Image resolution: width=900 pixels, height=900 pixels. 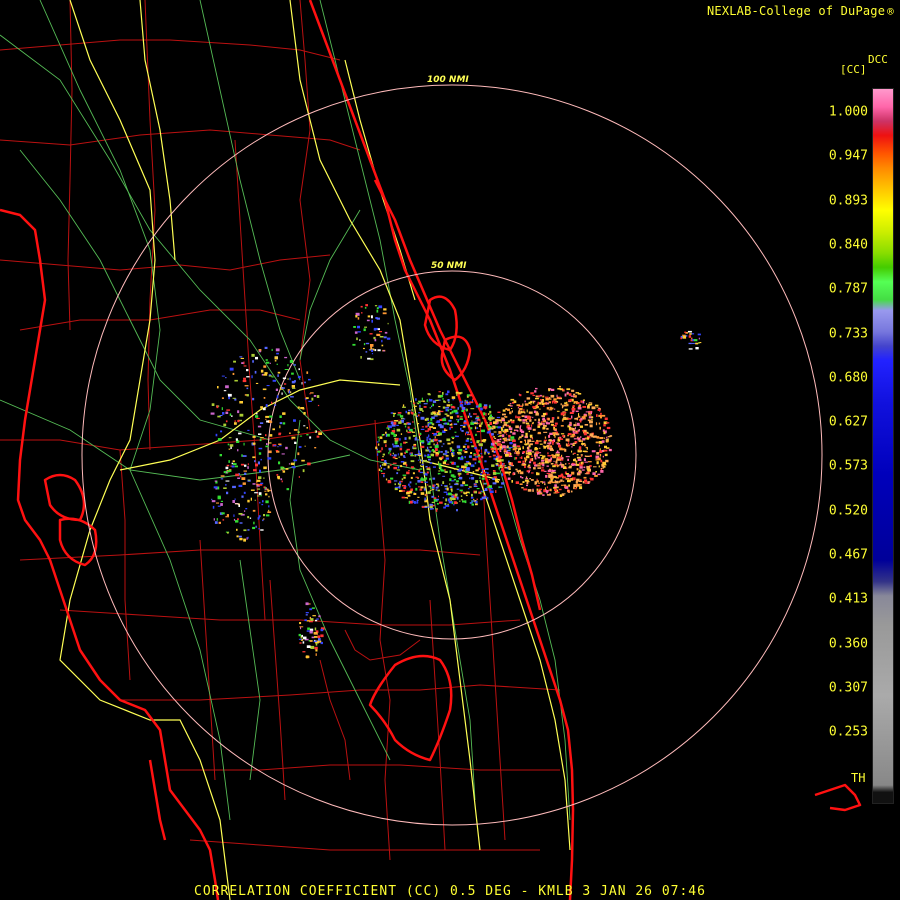 What do you see at coordinates (848, 599) in the screenshot?
I see `legend-tick: 0.413` at bounding box center [848, 599].